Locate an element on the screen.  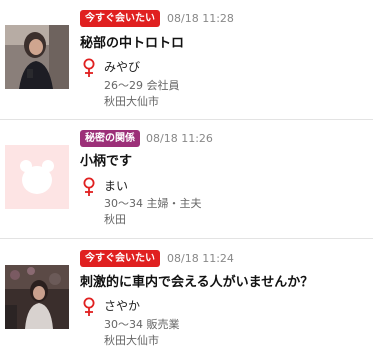
no-photo-icon is located at coordinates (37, 177).